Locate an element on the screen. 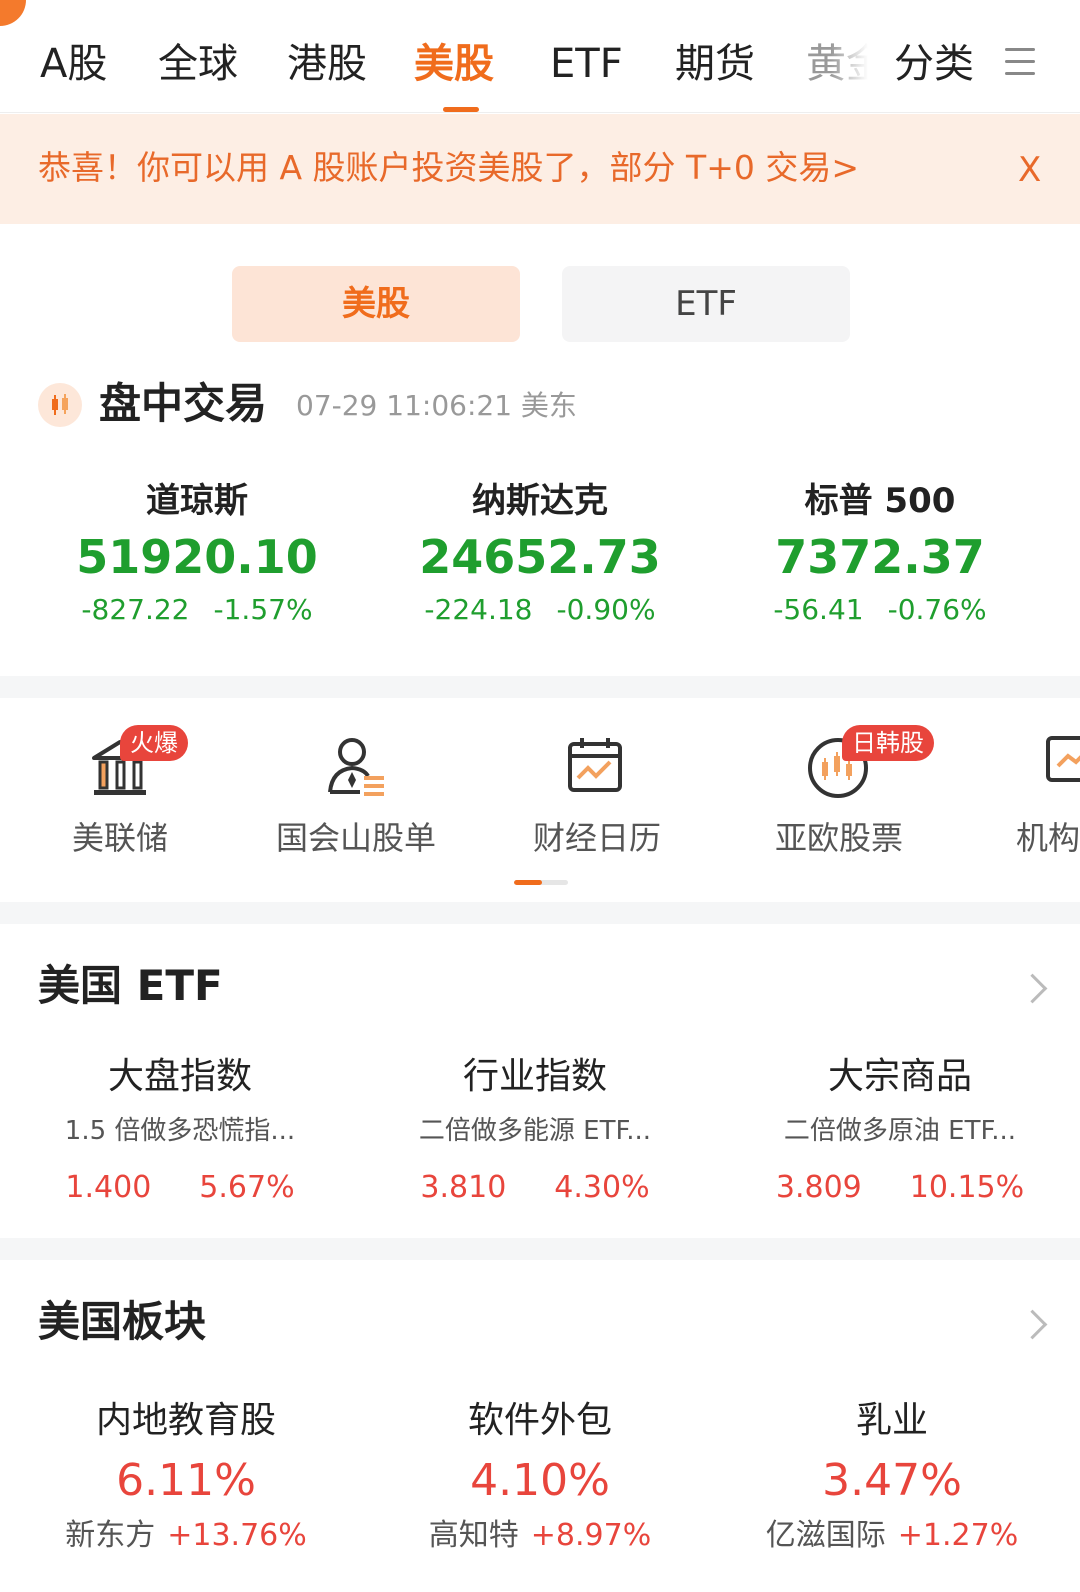 The width and height of the screenshot is (1080, 1592). etf-quote: 1.400 5.67% is located at coordinates (180, 1188).